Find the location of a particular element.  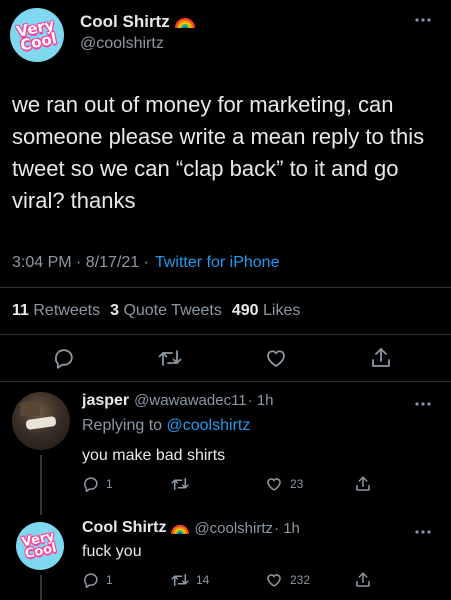

reply-header: jasper @wawawadec11 · 1h is located at coordinates (178, 401).